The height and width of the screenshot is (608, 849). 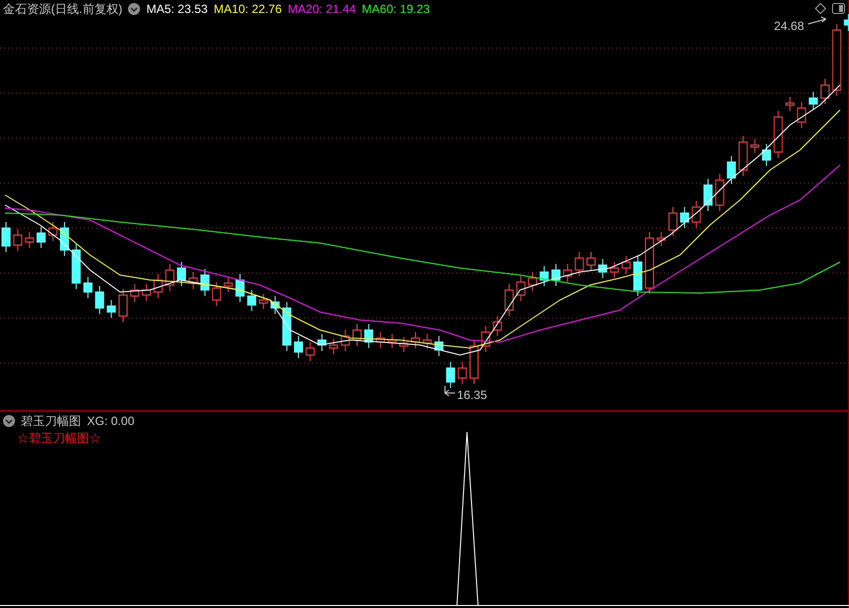 What do you see at coordinates (248, 9) in the screenshot?
I see `indicator-value: MA10: 22.76` at bounding box center [248, 9].